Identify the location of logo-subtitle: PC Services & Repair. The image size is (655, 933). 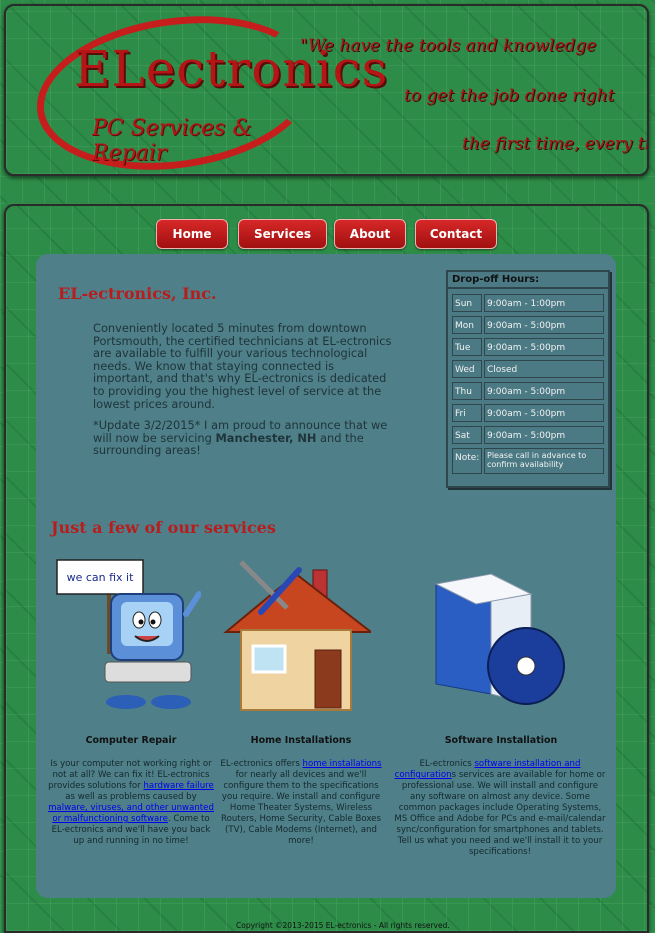
(172, 141).